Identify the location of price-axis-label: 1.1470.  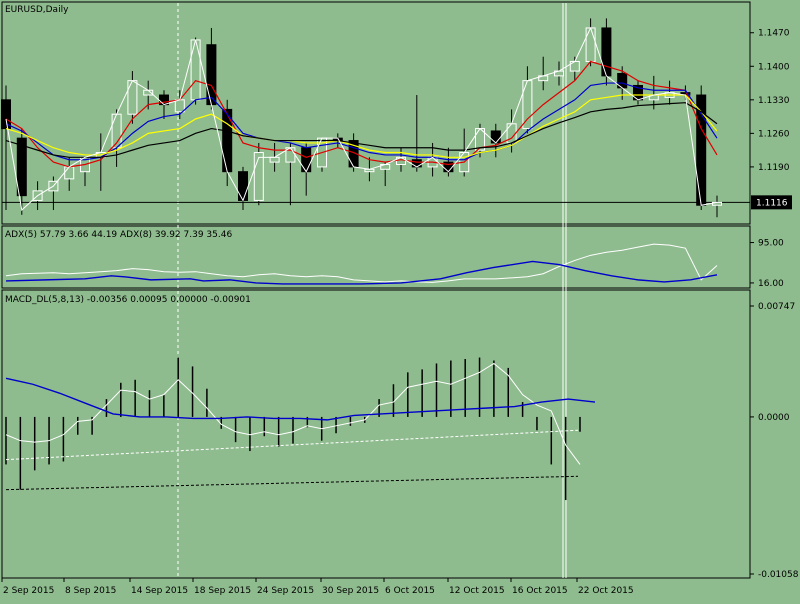
(774, 34).